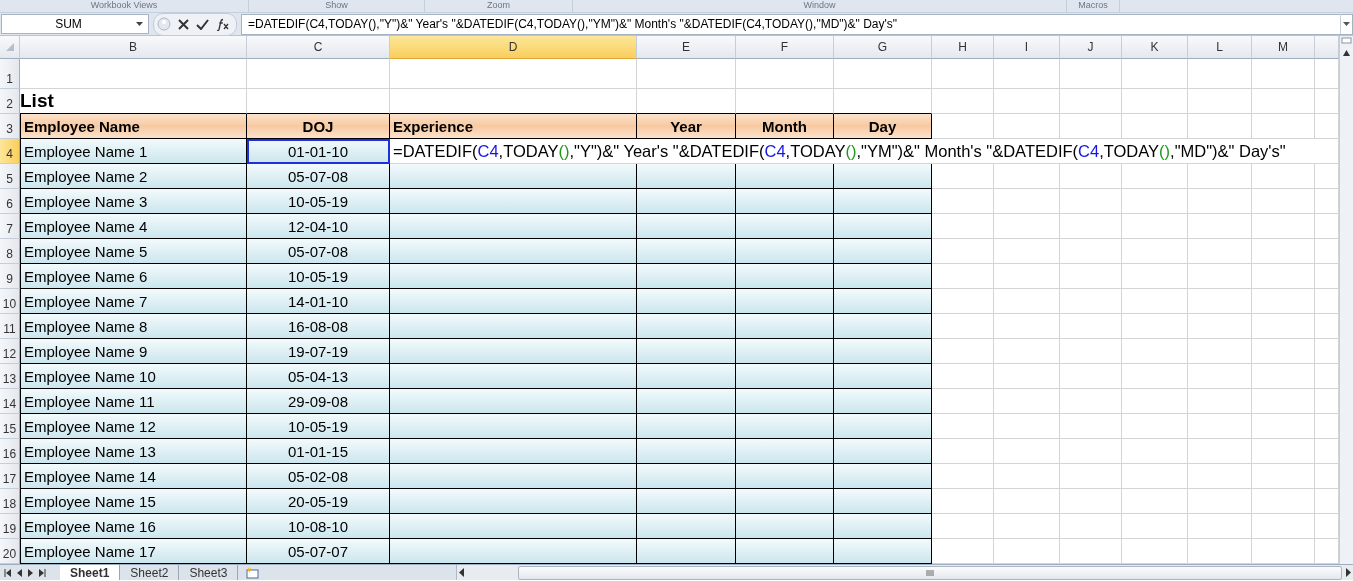 This screenshot has height=581, width=1353. I want to click on column-header: C, so click(318, 47).